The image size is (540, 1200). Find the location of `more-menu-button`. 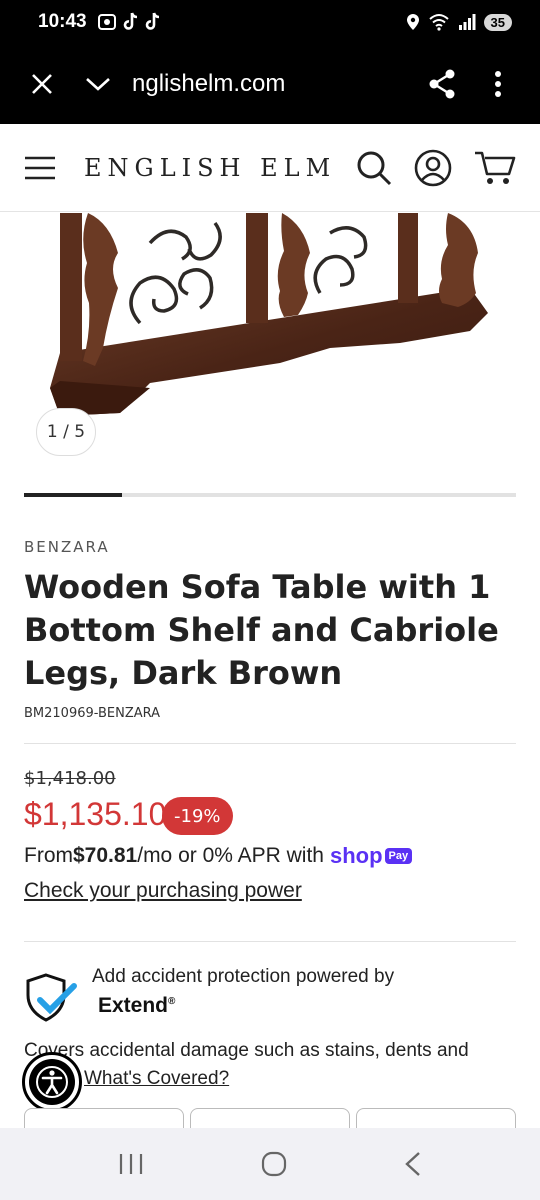

more-menu-button is located at coordinates (498, 84).